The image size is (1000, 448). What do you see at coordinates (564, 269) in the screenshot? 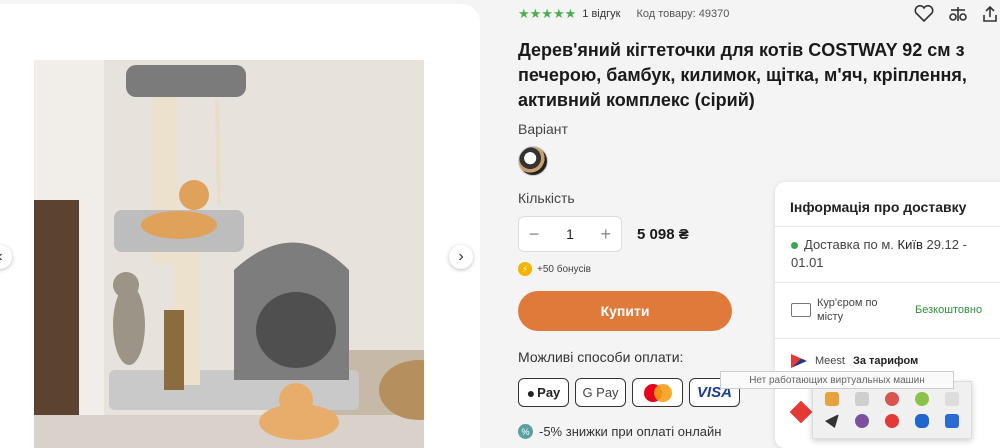
I see `bonus-text: +50 бонусів` at bounding box center [564, 269].